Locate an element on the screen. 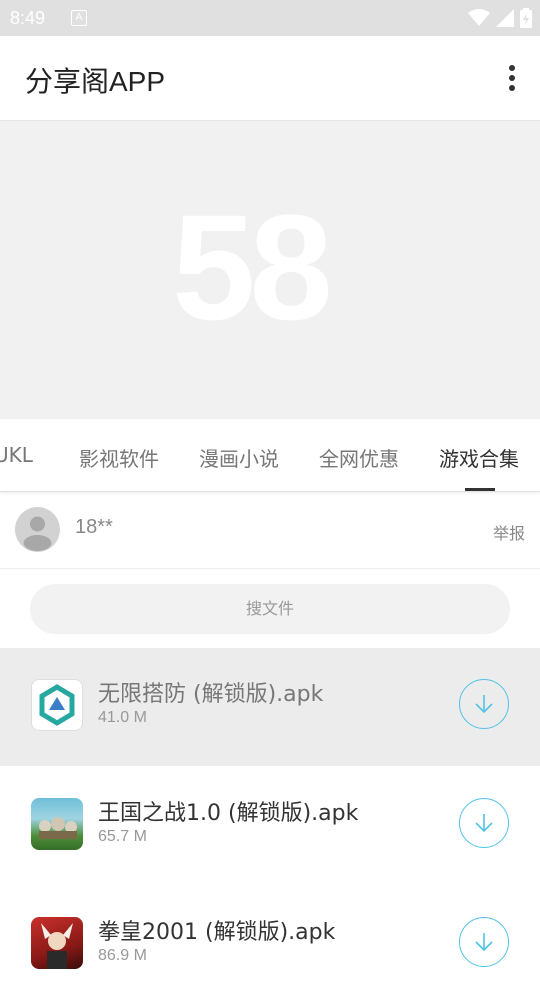 Image resolution: width=540 pixels, height=1004 pixels. search-input: 搜文件 is located at coordinates (270, 609).